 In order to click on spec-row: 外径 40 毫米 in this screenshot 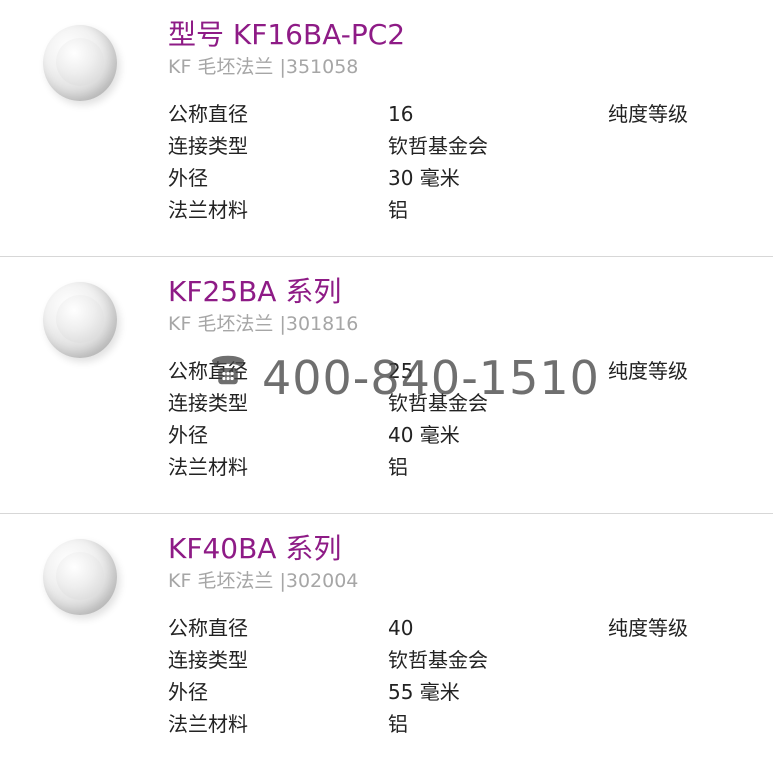, I will do `click(463, 435)`.